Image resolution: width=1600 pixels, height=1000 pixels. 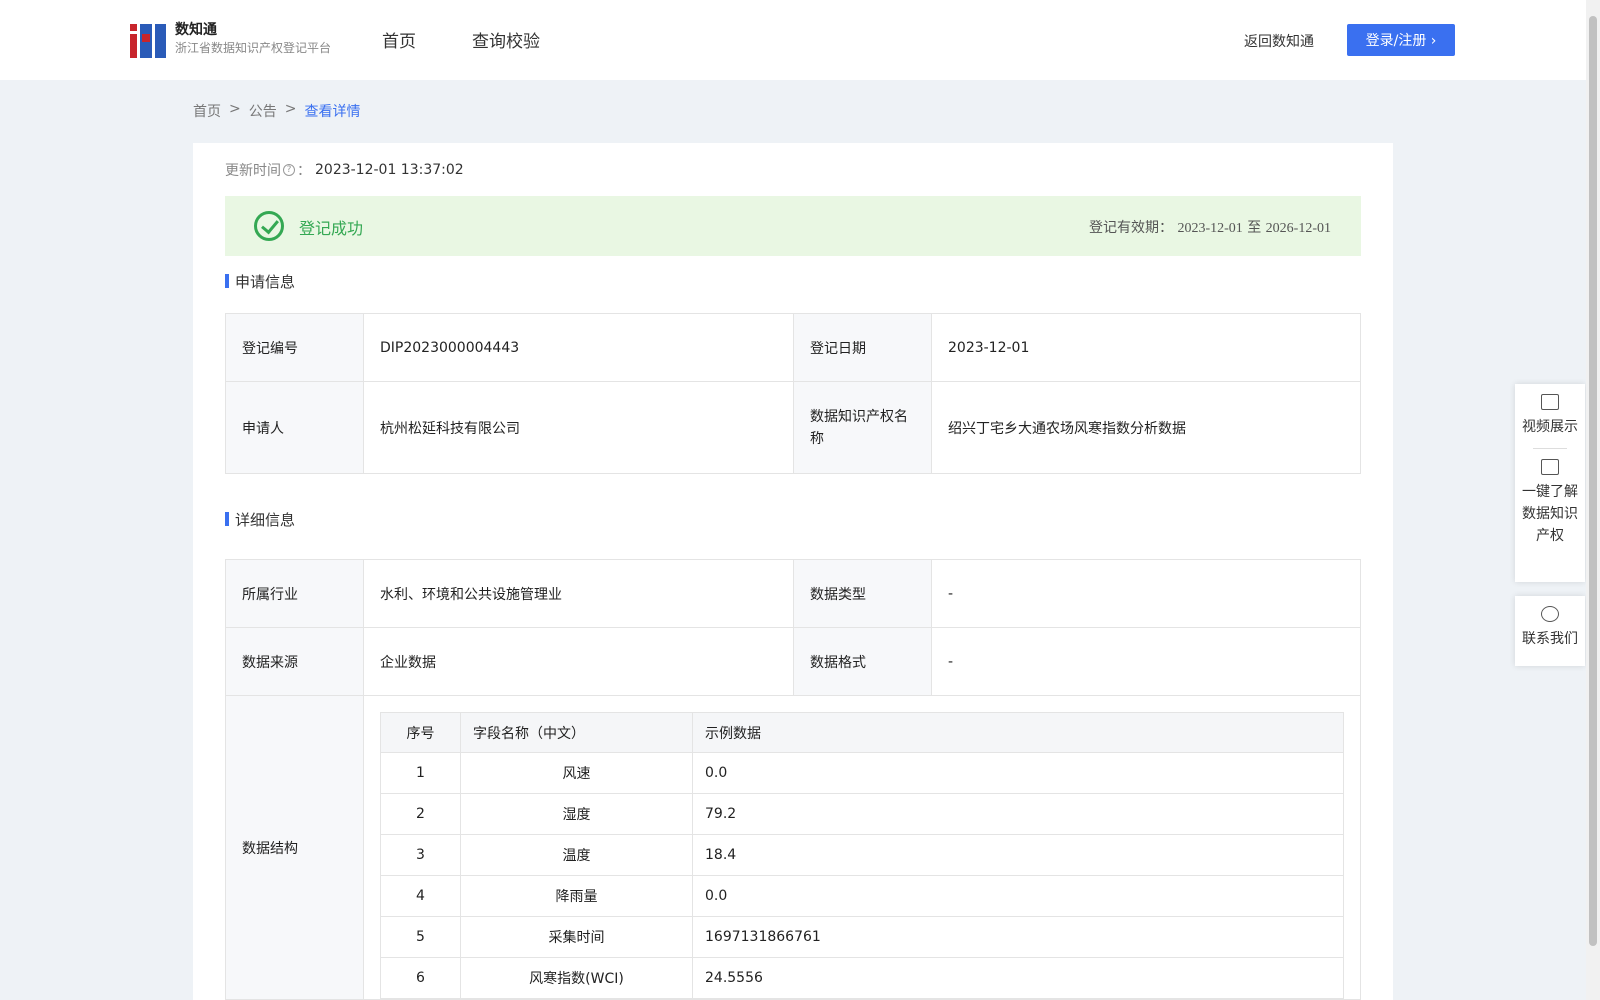 I want to click on main-nav: 首页 查询校验, so click(x=461, y=39).